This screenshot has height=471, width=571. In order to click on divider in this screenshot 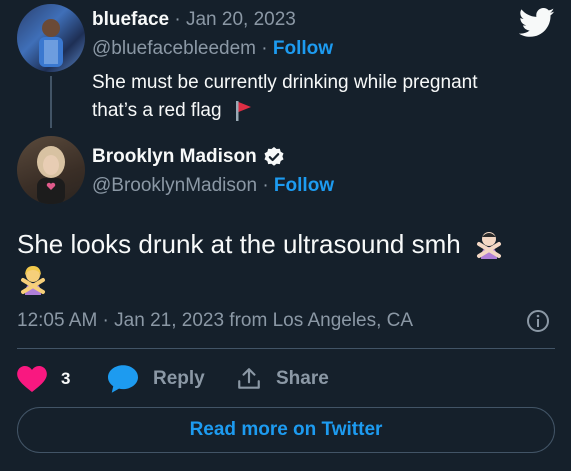, I will do `click(286, 348)`.